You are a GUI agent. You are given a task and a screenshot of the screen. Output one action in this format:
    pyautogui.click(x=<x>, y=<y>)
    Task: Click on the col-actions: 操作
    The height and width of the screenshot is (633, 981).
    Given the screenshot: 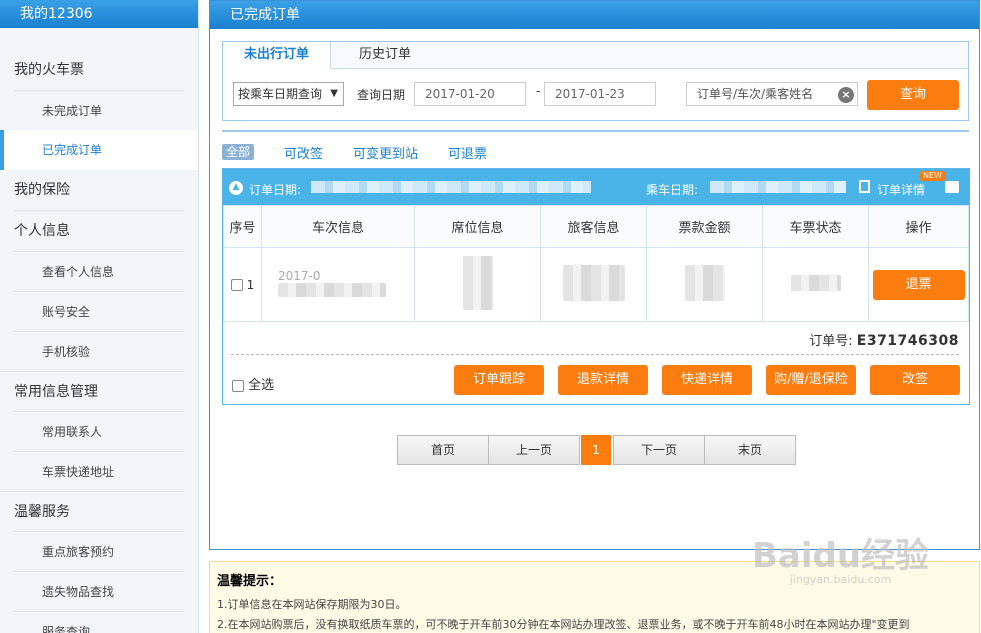 What is the action you would take?
    pyautogui.click(x=918, y=226)
    